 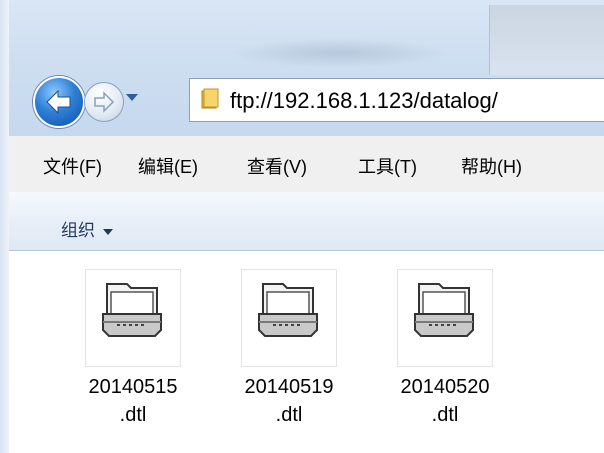 I want to click on background-window, so click(x=546, y=40).